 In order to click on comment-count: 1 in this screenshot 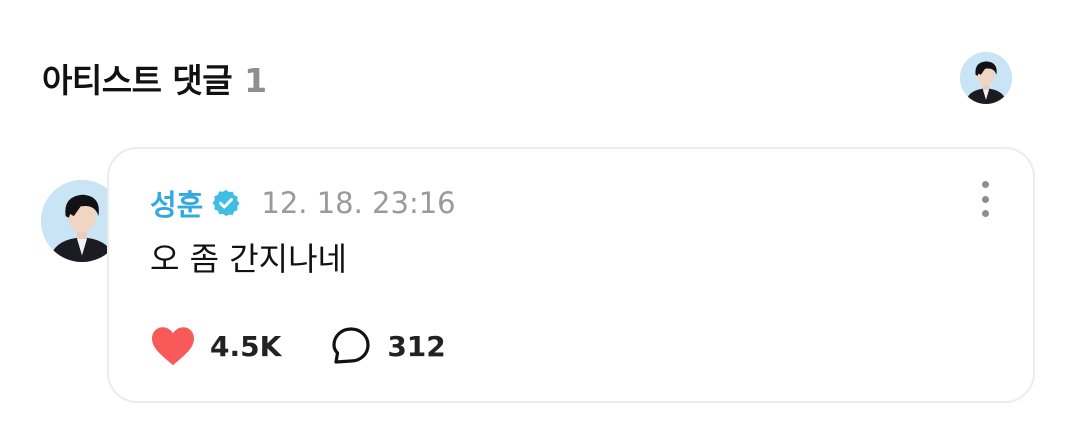, I will do `click(255, 80)`.